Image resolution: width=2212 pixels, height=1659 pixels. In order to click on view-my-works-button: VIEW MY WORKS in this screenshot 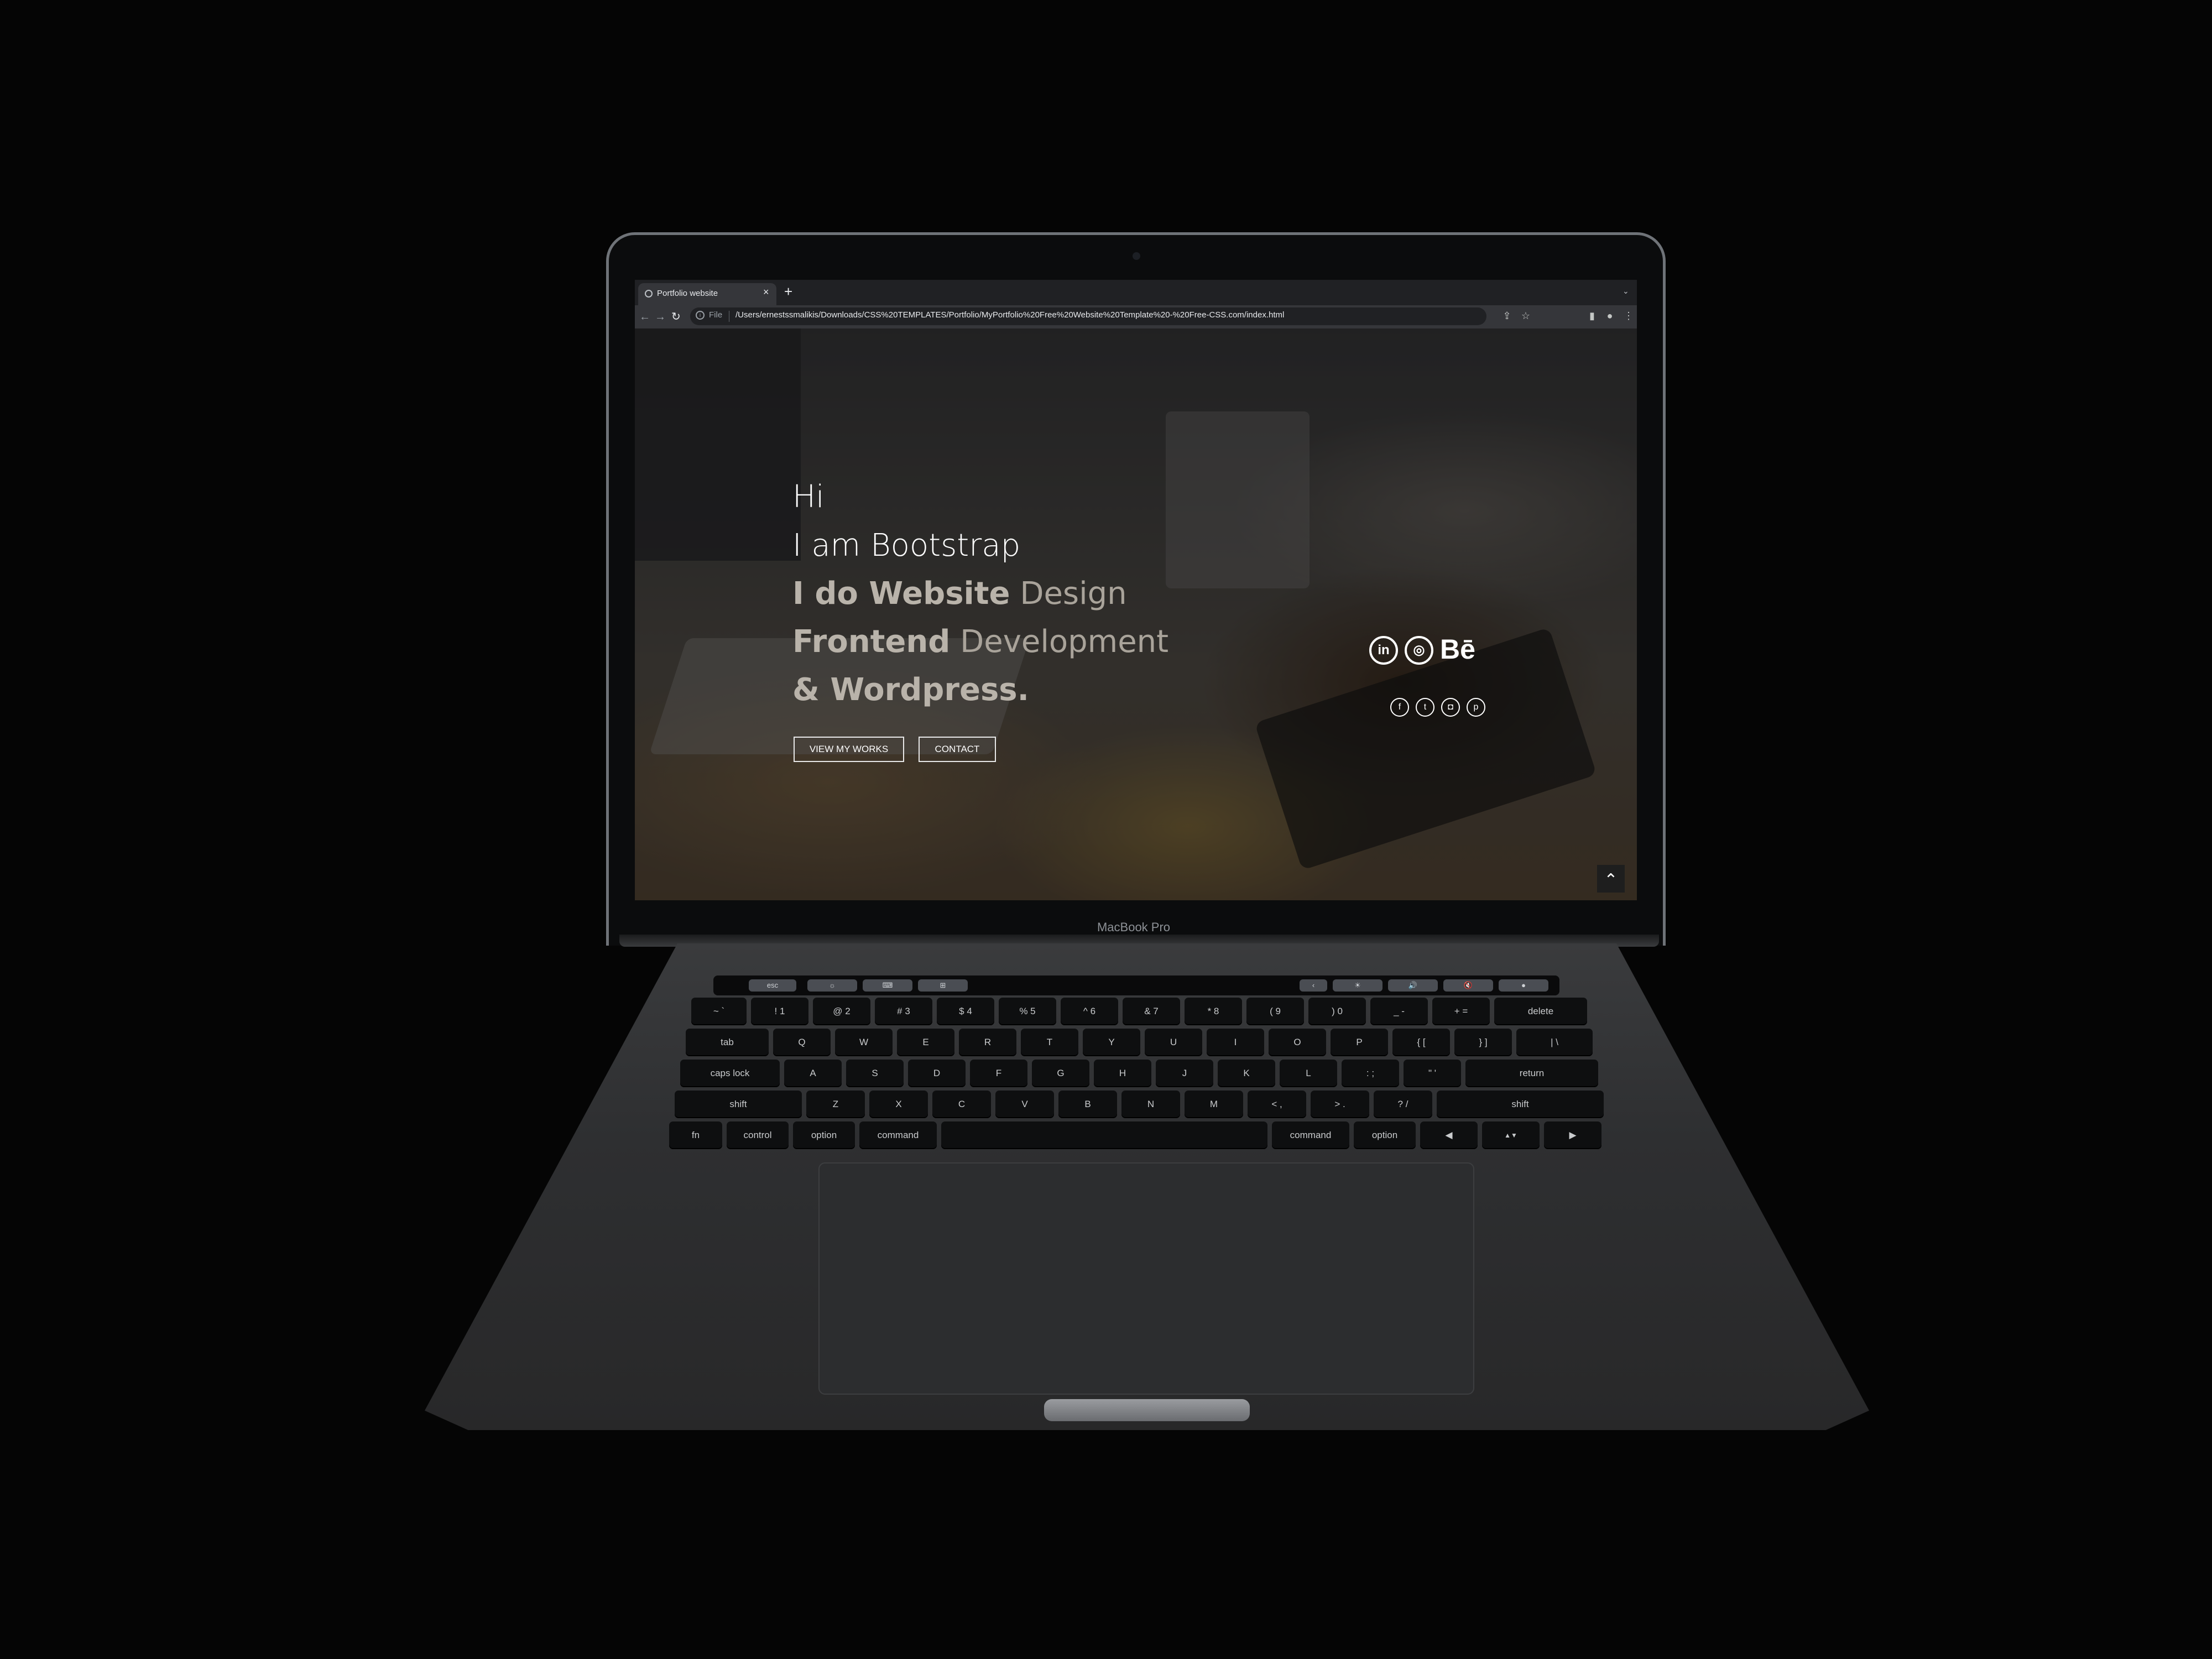, I will do `click(849, 750)`.